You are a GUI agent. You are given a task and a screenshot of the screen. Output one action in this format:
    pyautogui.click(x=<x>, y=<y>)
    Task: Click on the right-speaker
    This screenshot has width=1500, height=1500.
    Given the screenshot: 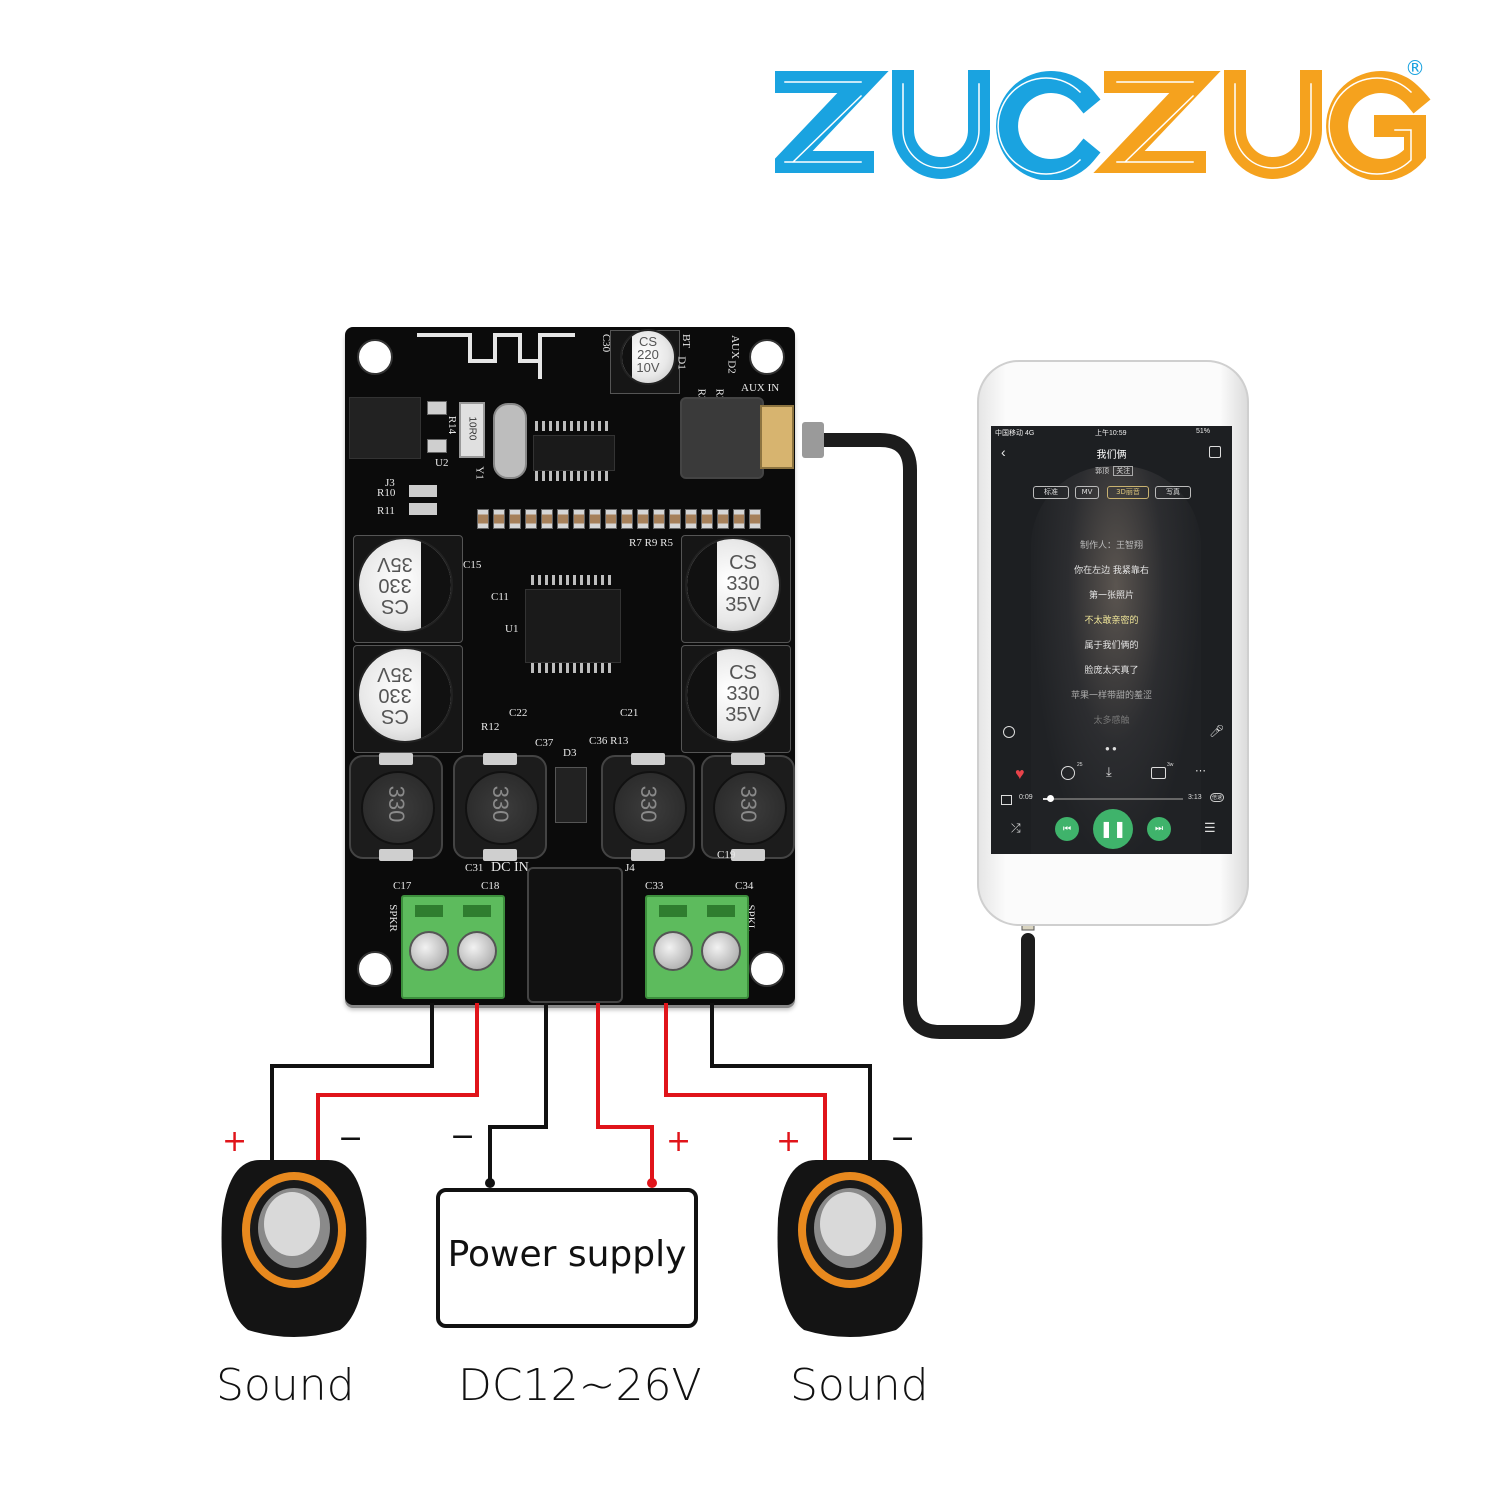 What is the action you would take?
    pyautogui.click(x=850, y=1248)
    